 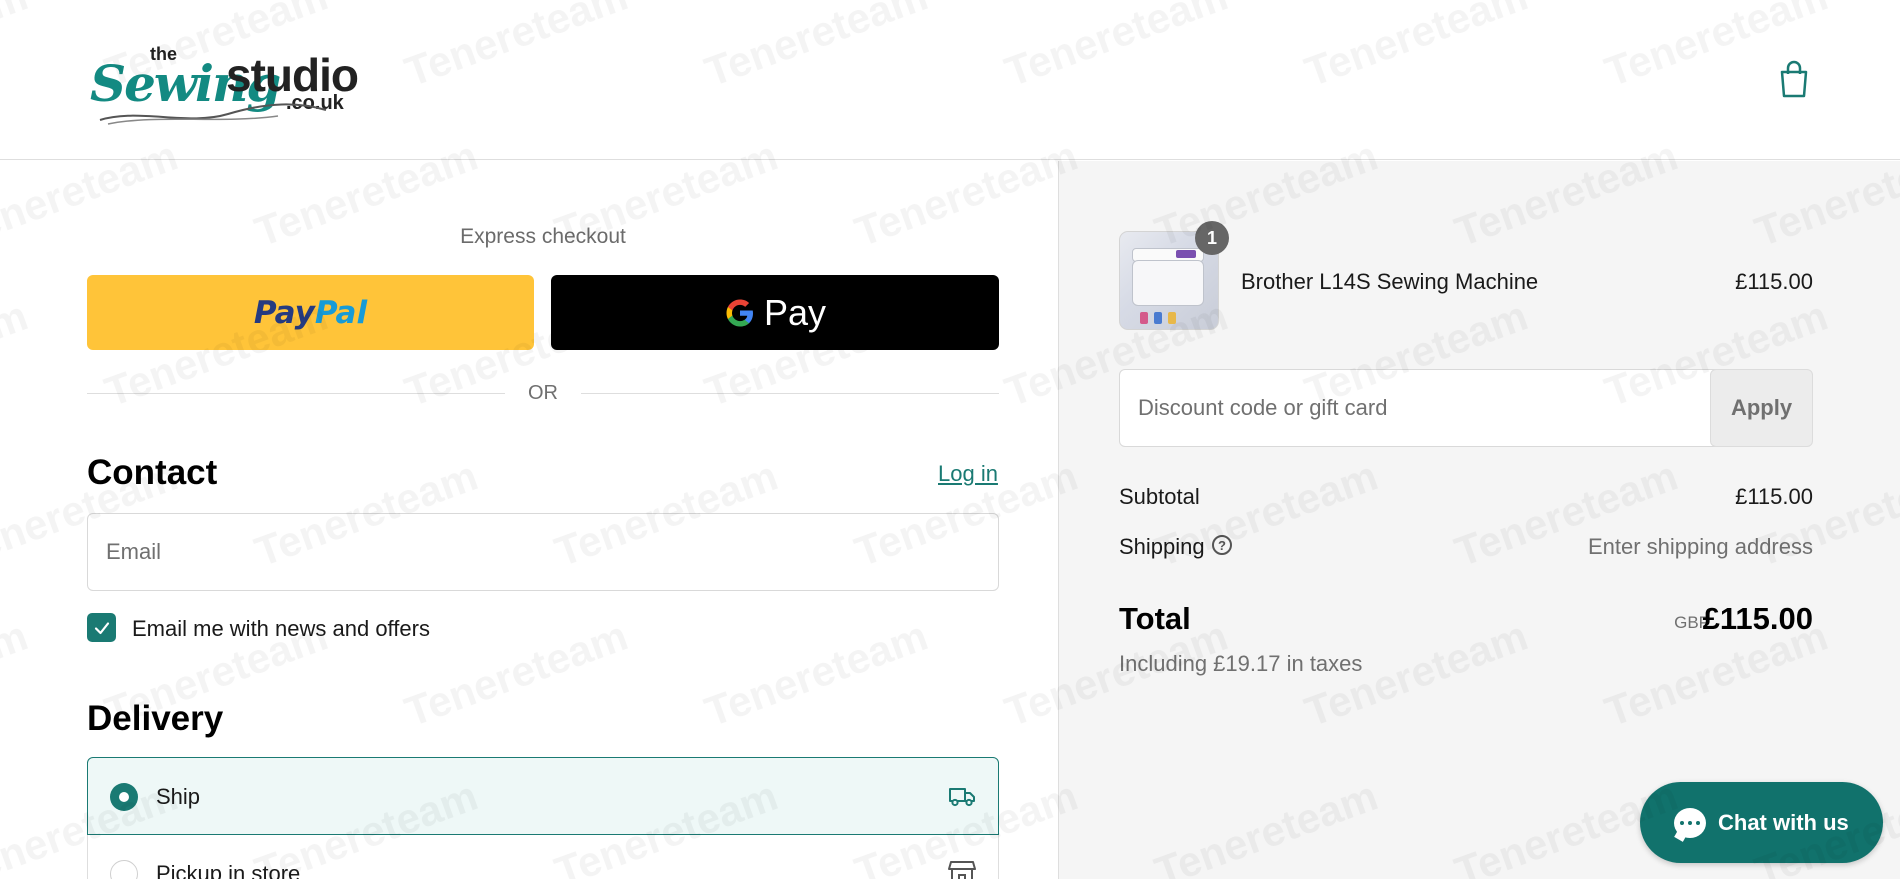 What do you see at coordinates (213, 114) in the screenshot?
I see `logo-swoosh-graphic` at bounding box center [213, 114].